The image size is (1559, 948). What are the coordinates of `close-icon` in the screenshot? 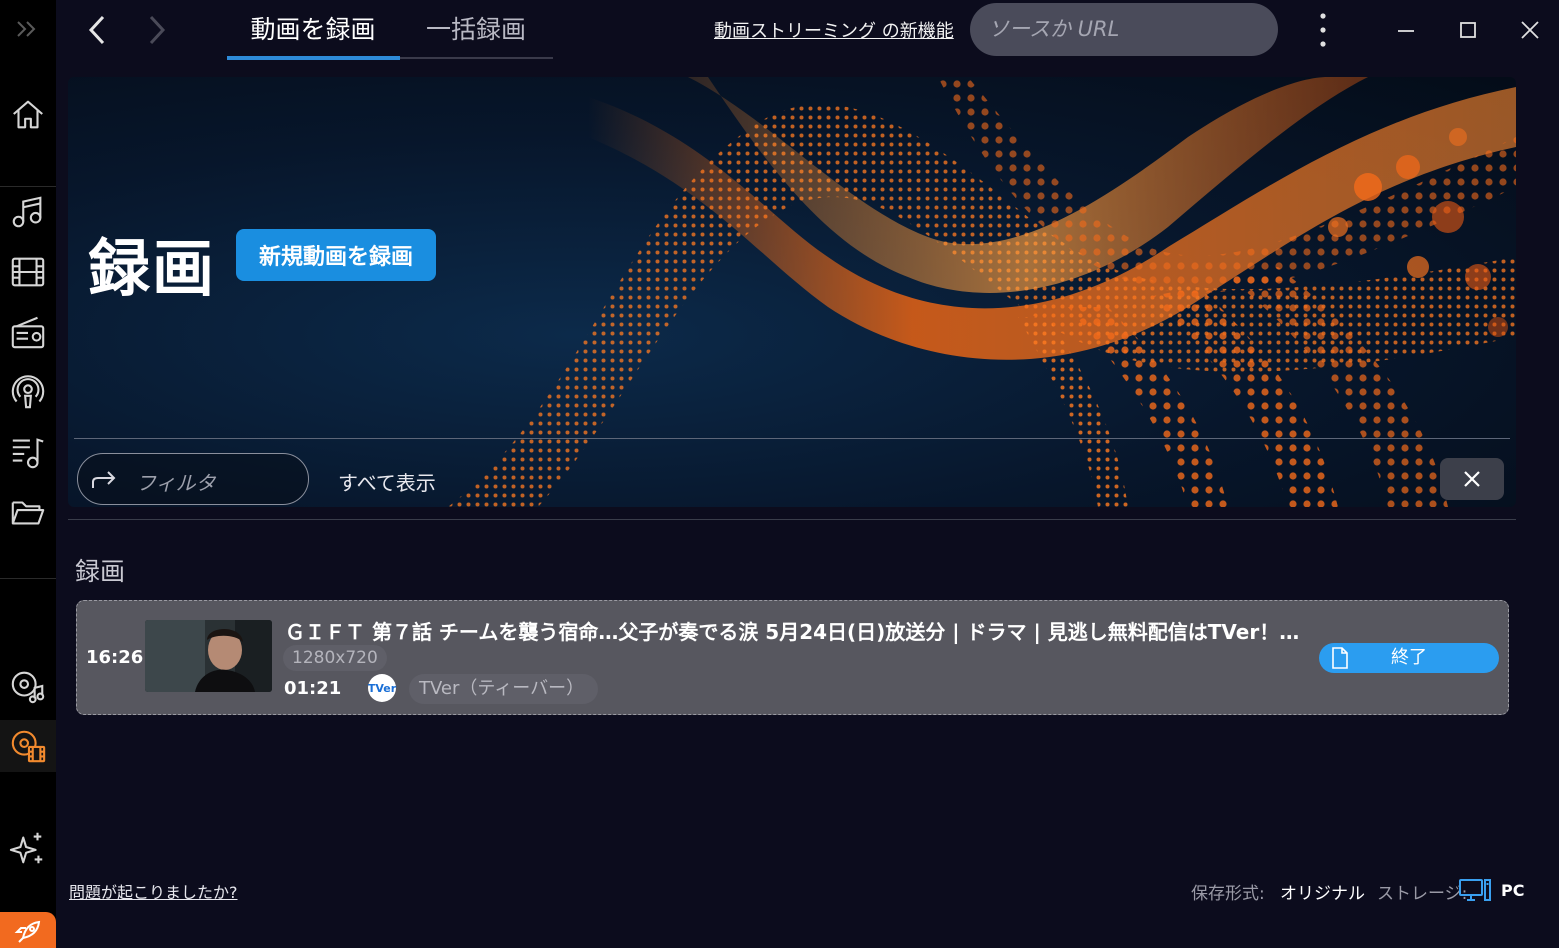 It's located at (1472, 479).